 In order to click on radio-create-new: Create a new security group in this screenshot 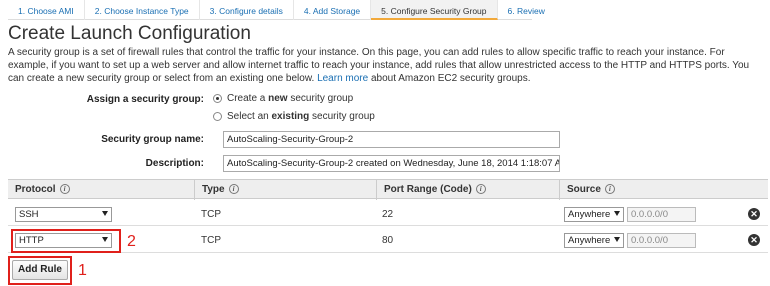, I will do `click(283, 98)`.